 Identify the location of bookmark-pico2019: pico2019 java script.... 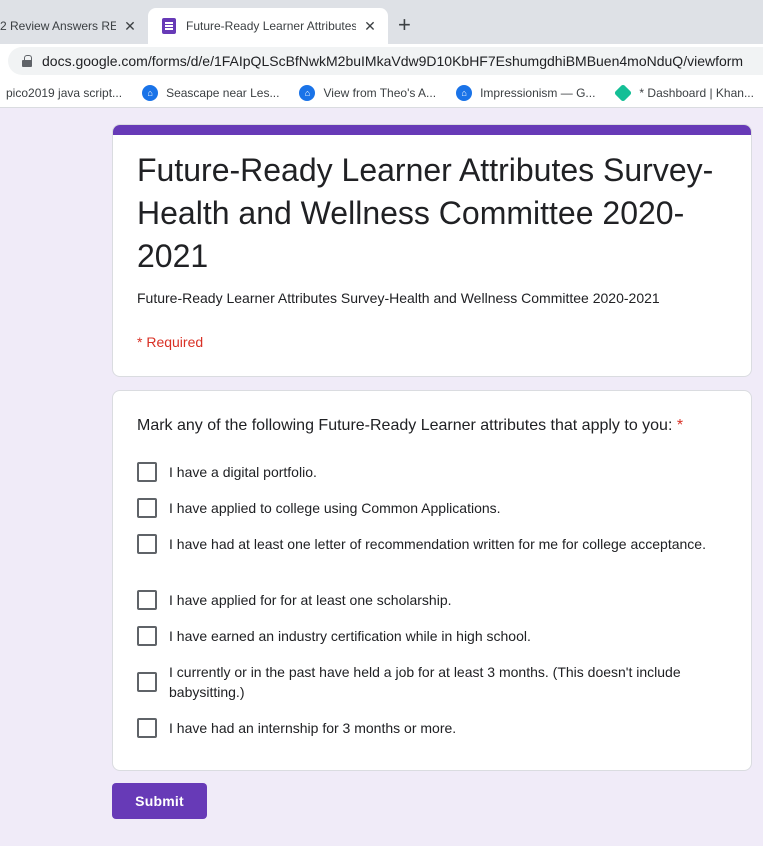
(64, 93).